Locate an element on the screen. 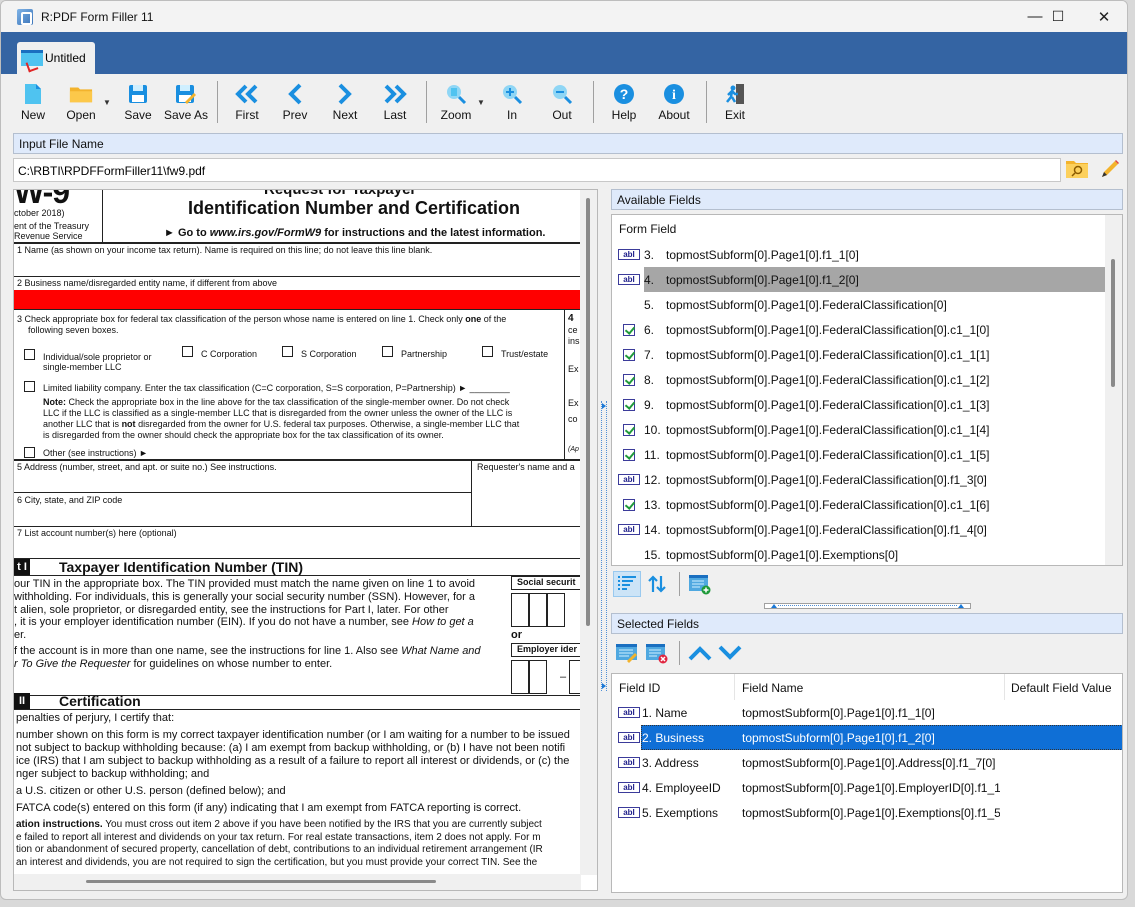 Image resolution: width=1135 pixels, height=907 pixels. part-2-title: Certification is located at coordinates (100, 701).